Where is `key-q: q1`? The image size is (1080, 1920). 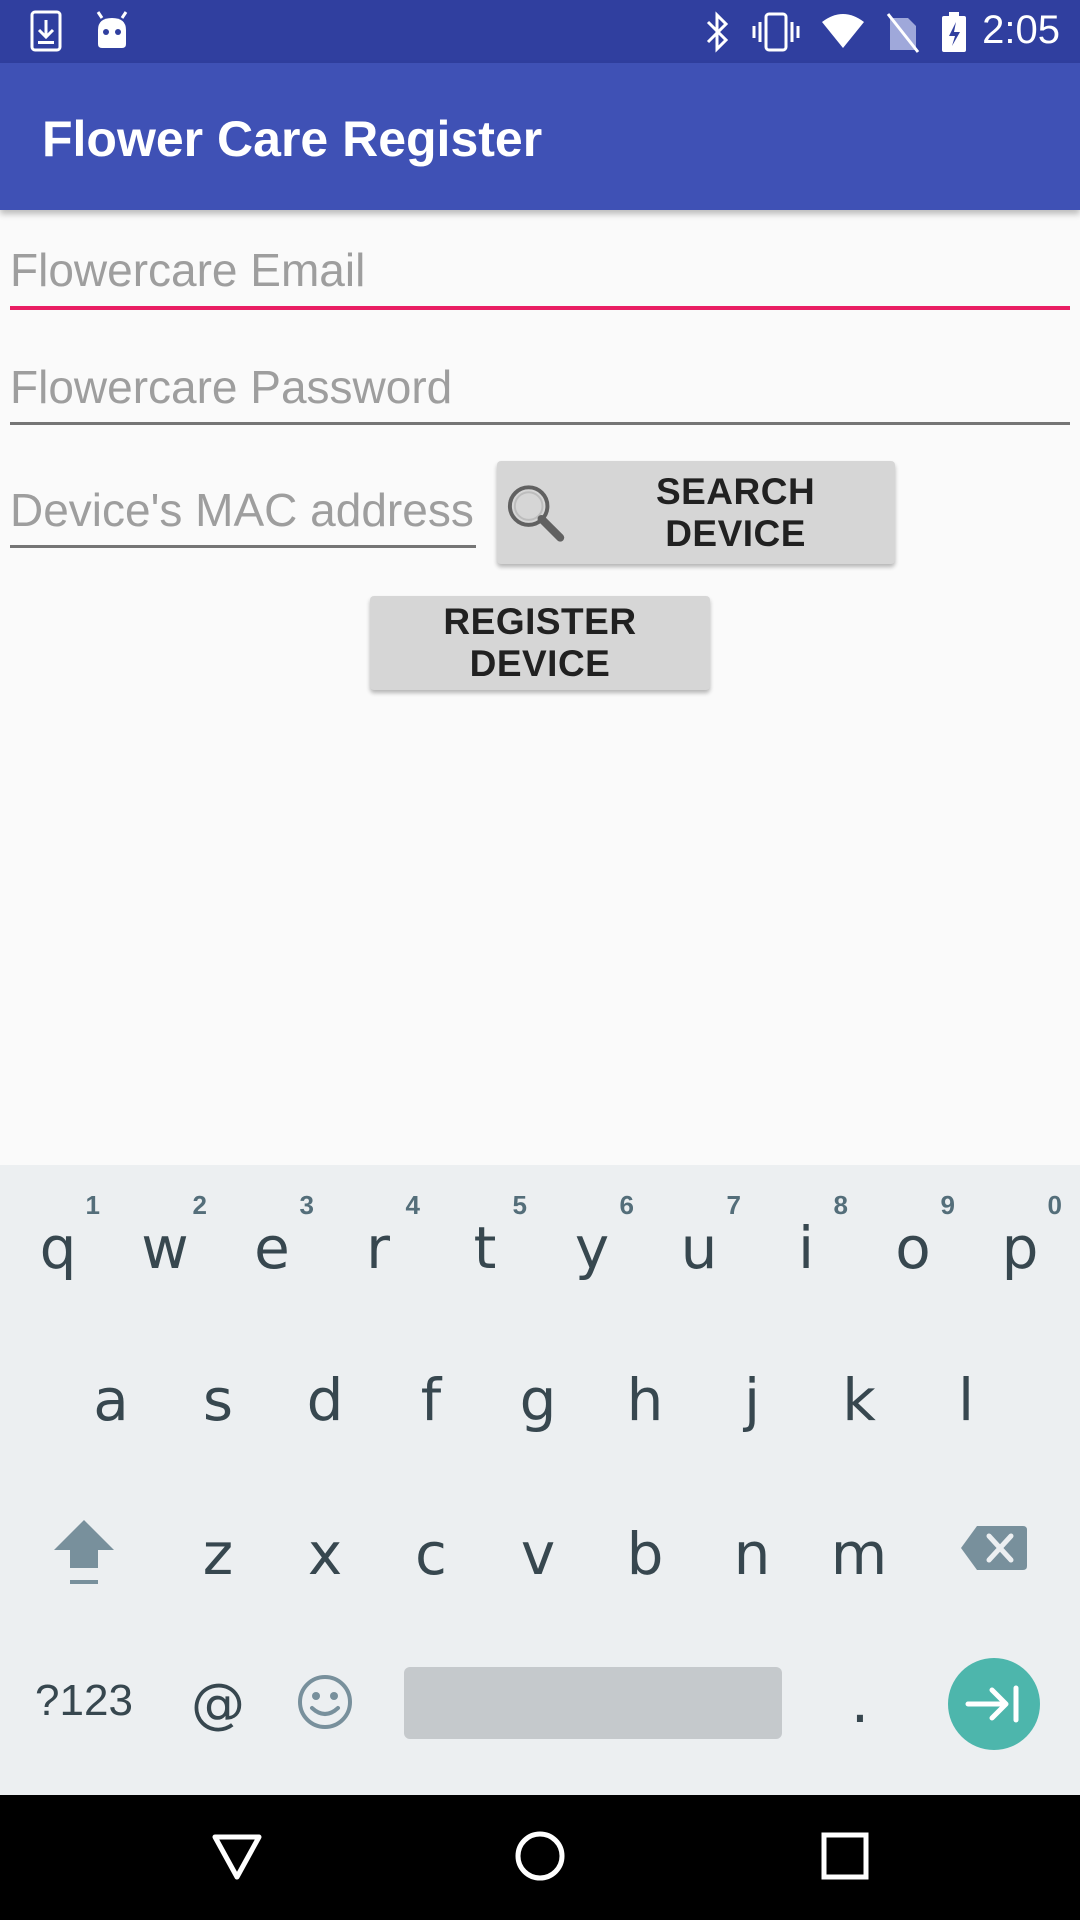 key-q: q1 is located at coordinates (58, 1236).